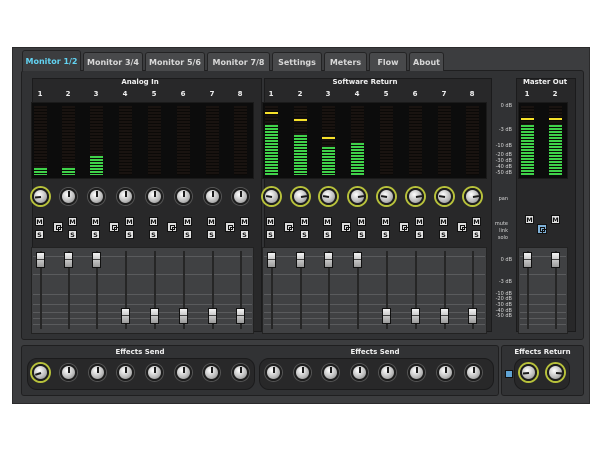  What do you see at coordinates (95, 221) in the screenshot?
I see `analog-in-pair-2-mute-button-1: M` at bounding box center [95, 221].